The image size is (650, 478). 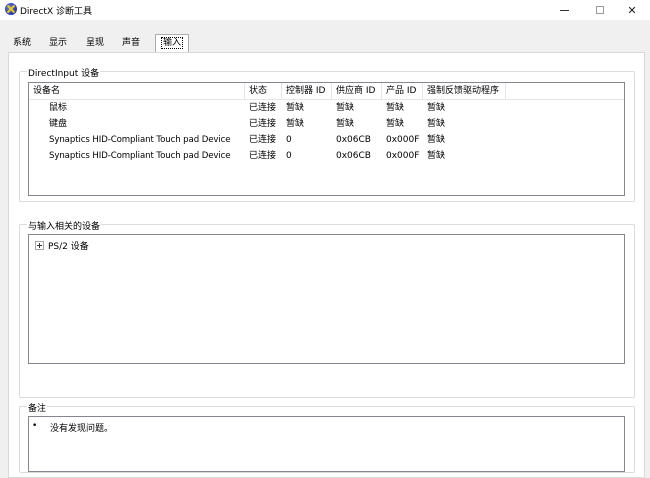 I want to click on tab-label: 声音, so click(x=131, y=43).